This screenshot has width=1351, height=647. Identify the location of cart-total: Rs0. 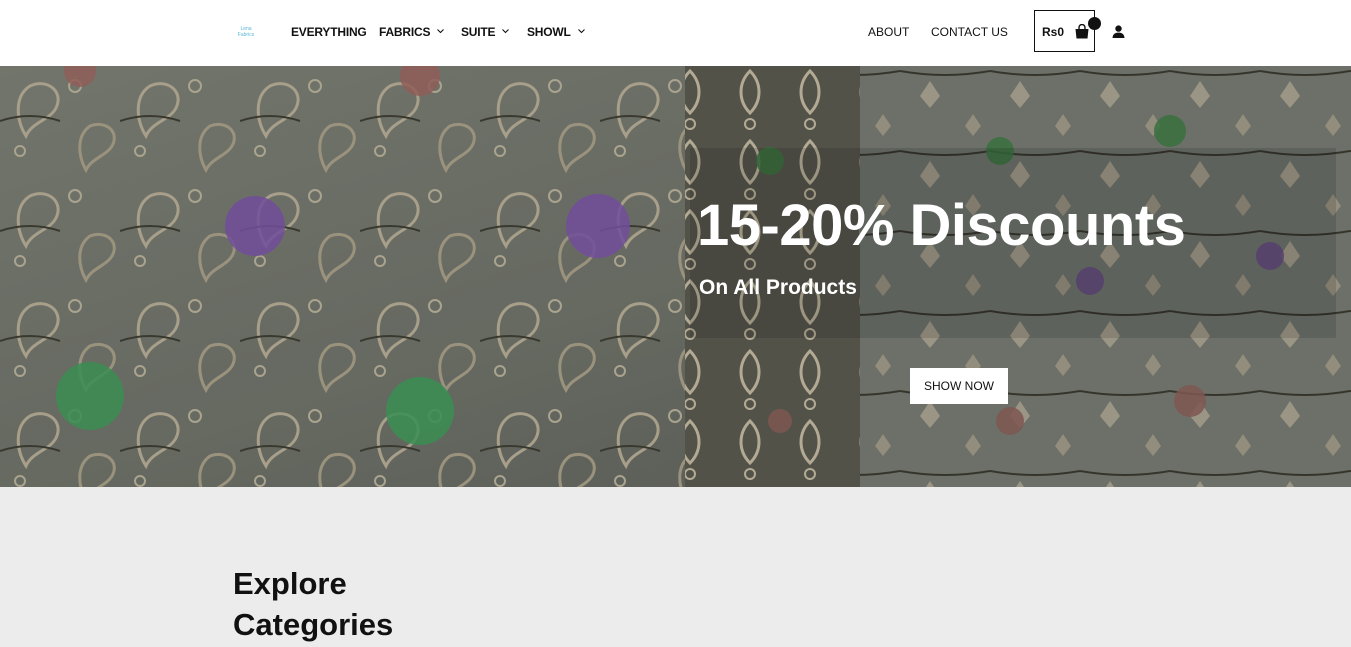
(1053, 32).